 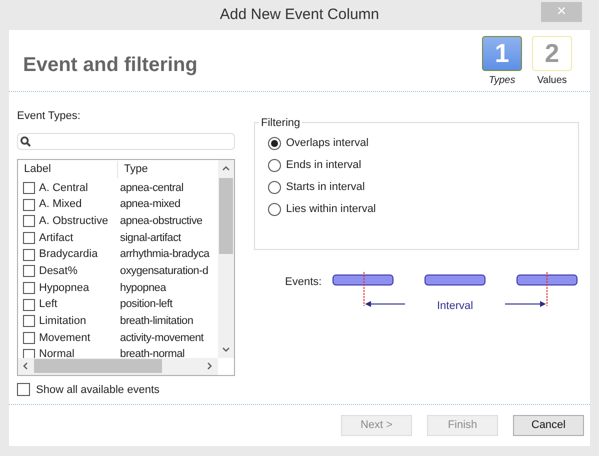 What do you see at coordinates (315, 165) in the screenshot?
I see `radio-option: Ends in interval` at bounding box center [315, 165].